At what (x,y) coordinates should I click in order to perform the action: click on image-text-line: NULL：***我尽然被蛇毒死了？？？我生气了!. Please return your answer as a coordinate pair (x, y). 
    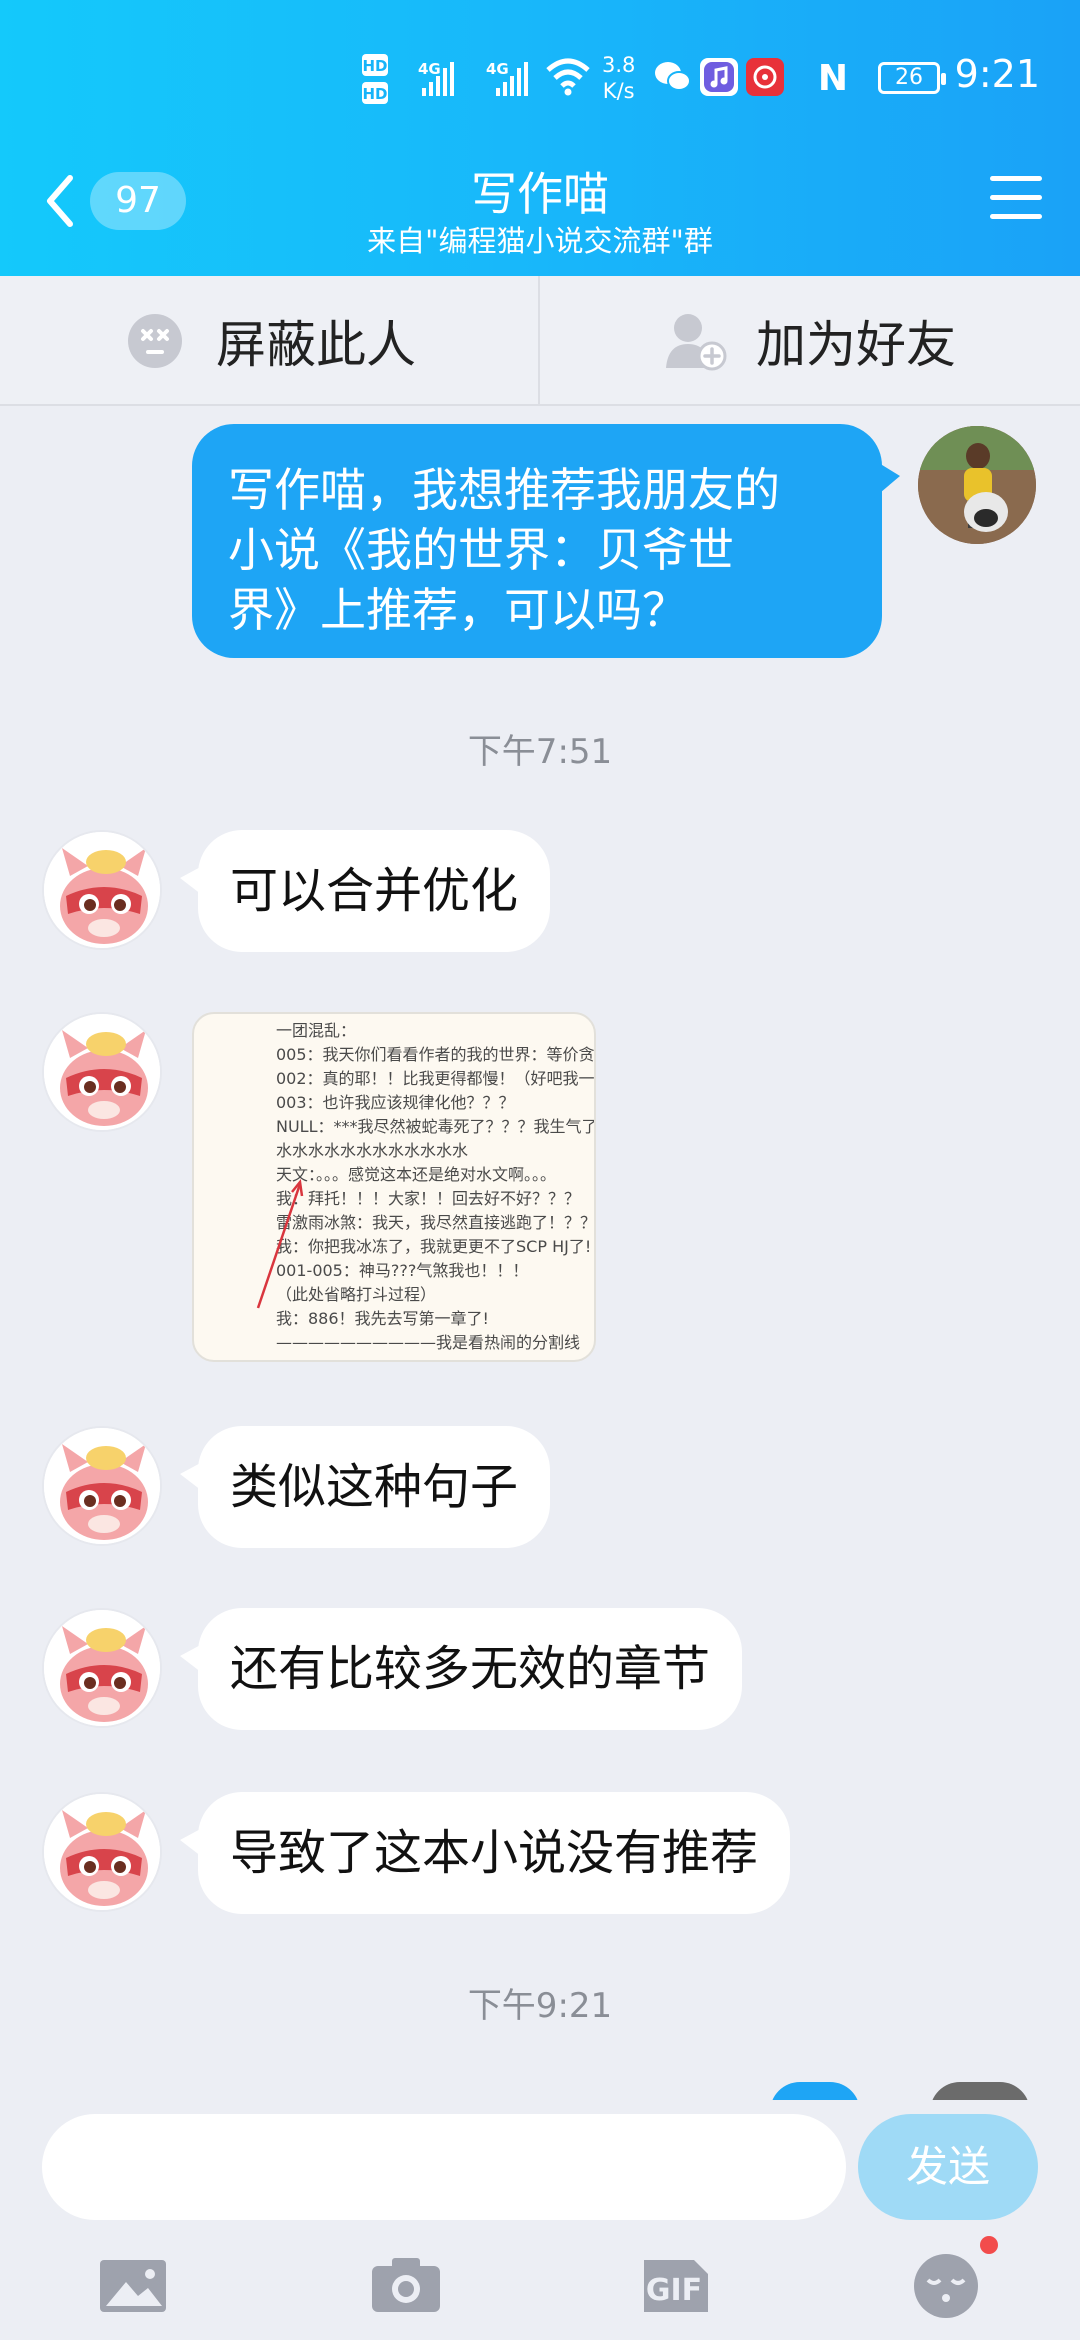
    Looking at the image, I should click on (436, 1126).